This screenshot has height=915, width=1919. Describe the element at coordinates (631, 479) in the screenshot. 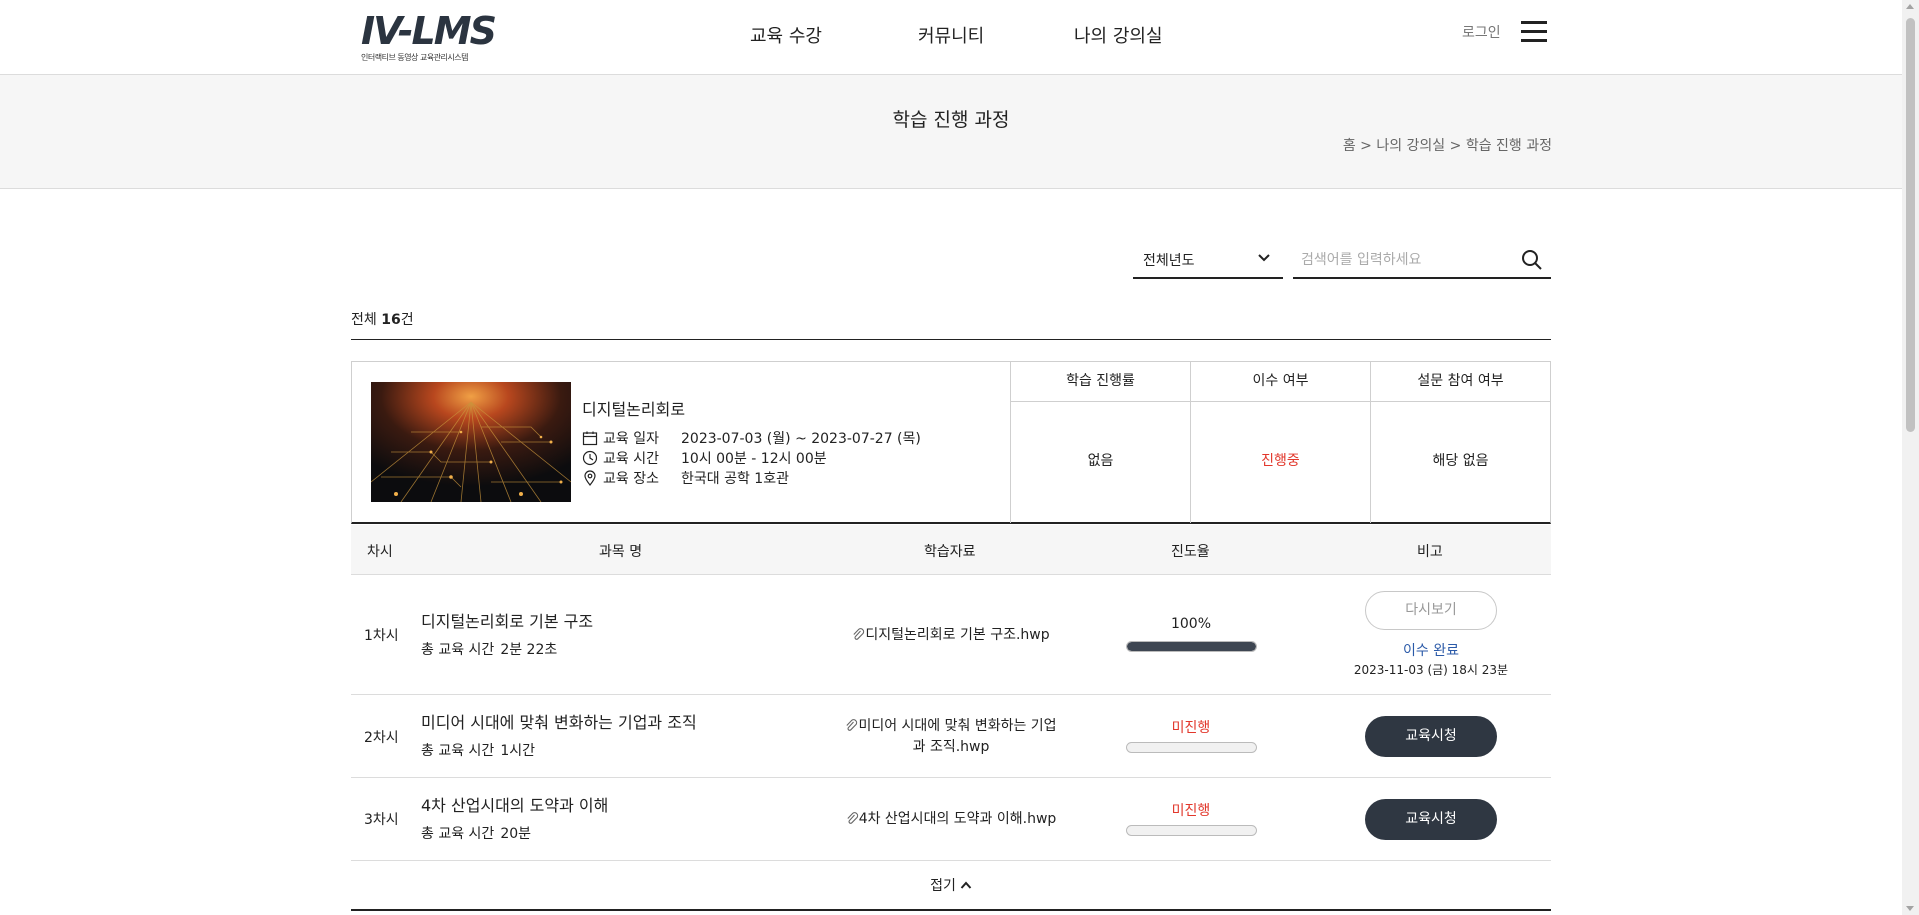

I see `course-place-label: 교육 장소` at that location.